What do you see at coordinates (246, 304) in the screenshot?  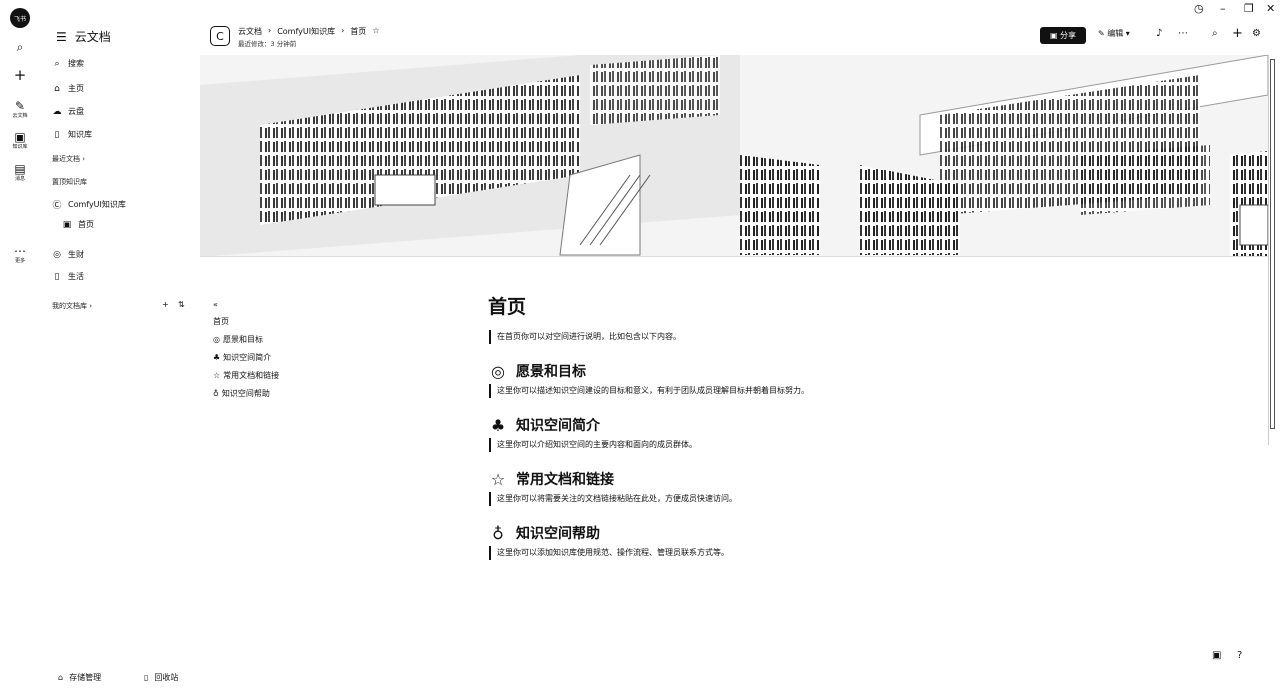 I see `collapse-outline-icon: «` at bounding box center [246, 304].